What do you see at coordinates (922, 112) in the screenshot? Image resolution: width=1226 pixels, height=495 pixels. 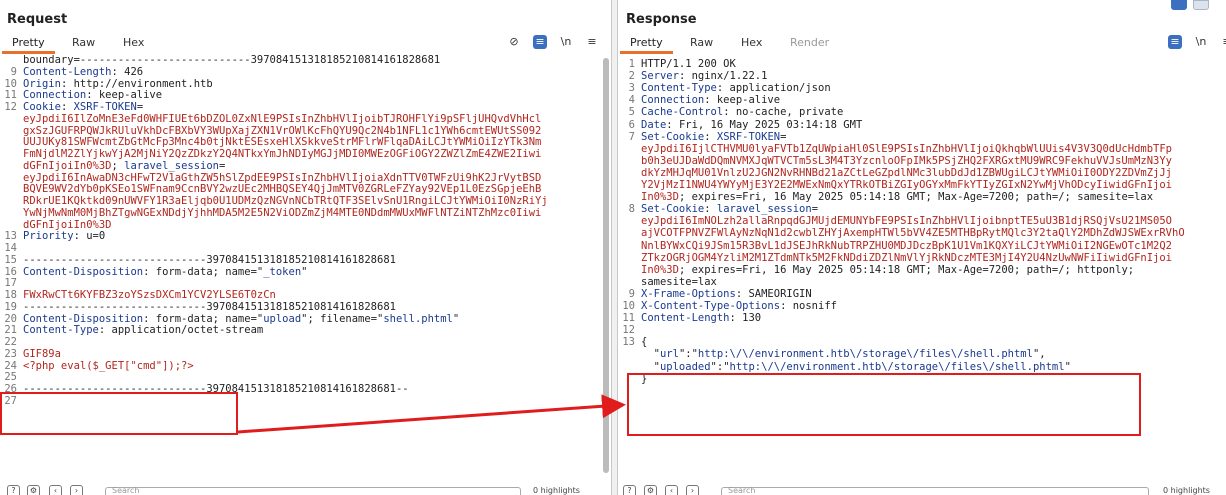 I see `code-line: 5 Cache-Control: no-cache, private` at bounding box center [922, 112].